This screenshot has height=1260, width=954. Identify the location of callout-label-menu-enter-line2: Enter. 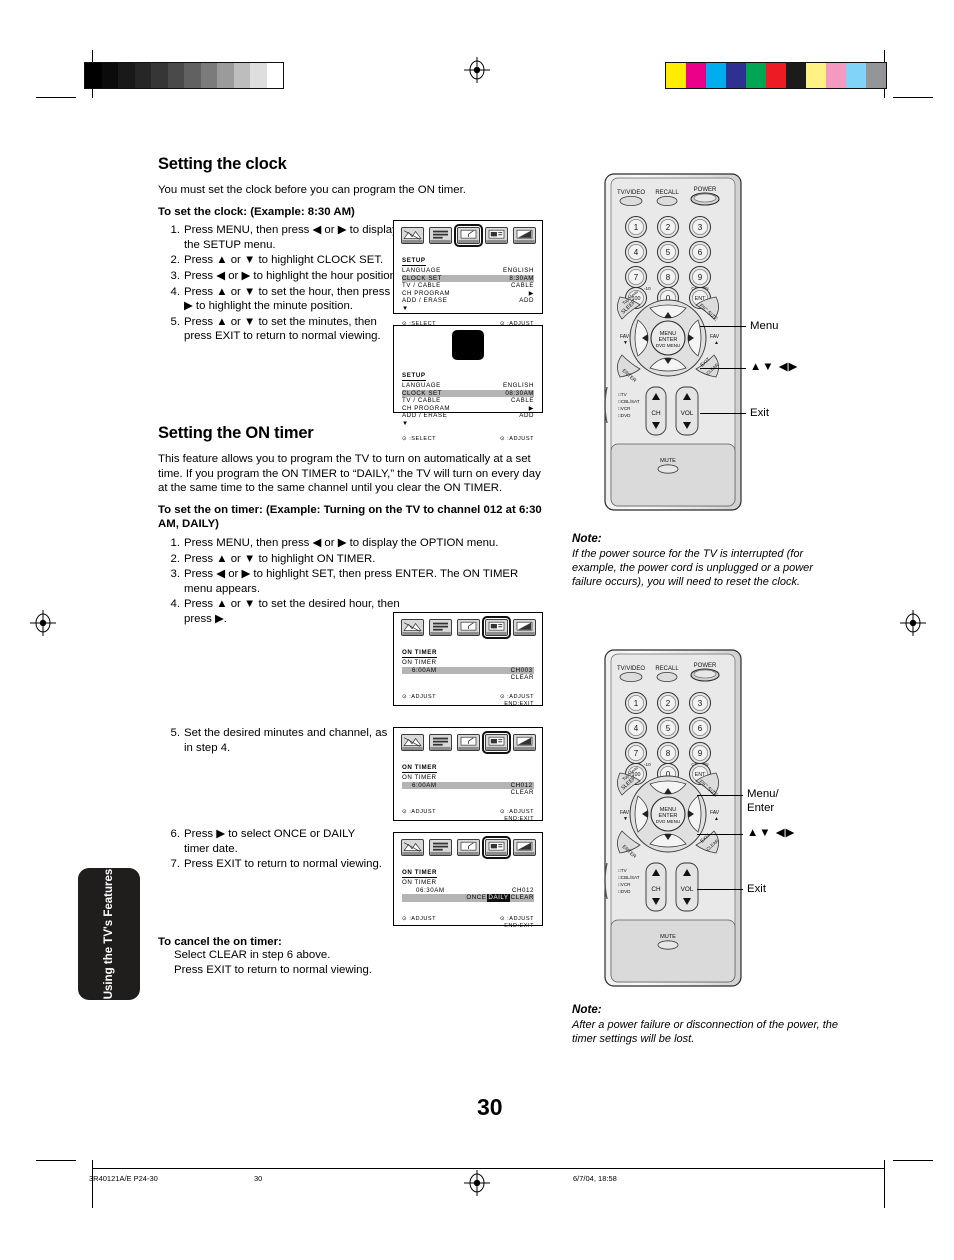
(761, 808).